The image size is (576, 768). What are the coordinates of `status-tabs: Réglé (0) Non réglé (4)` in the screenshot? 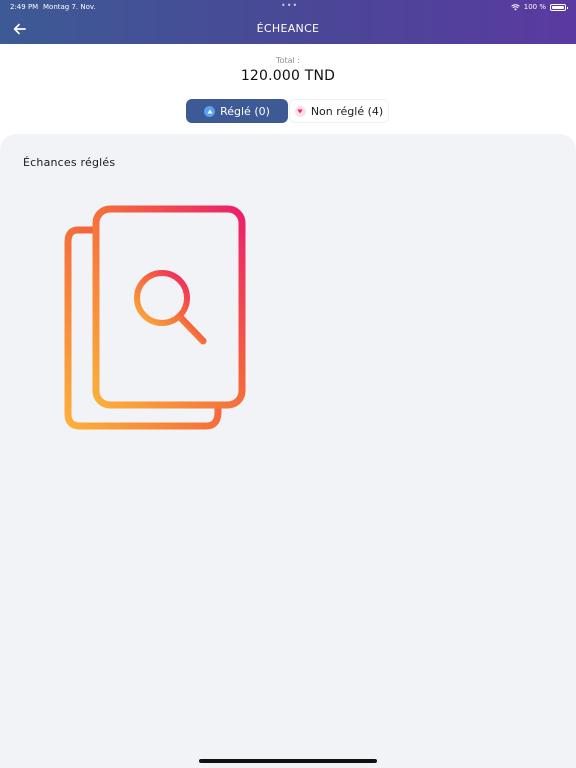 It's located at (288, 111).